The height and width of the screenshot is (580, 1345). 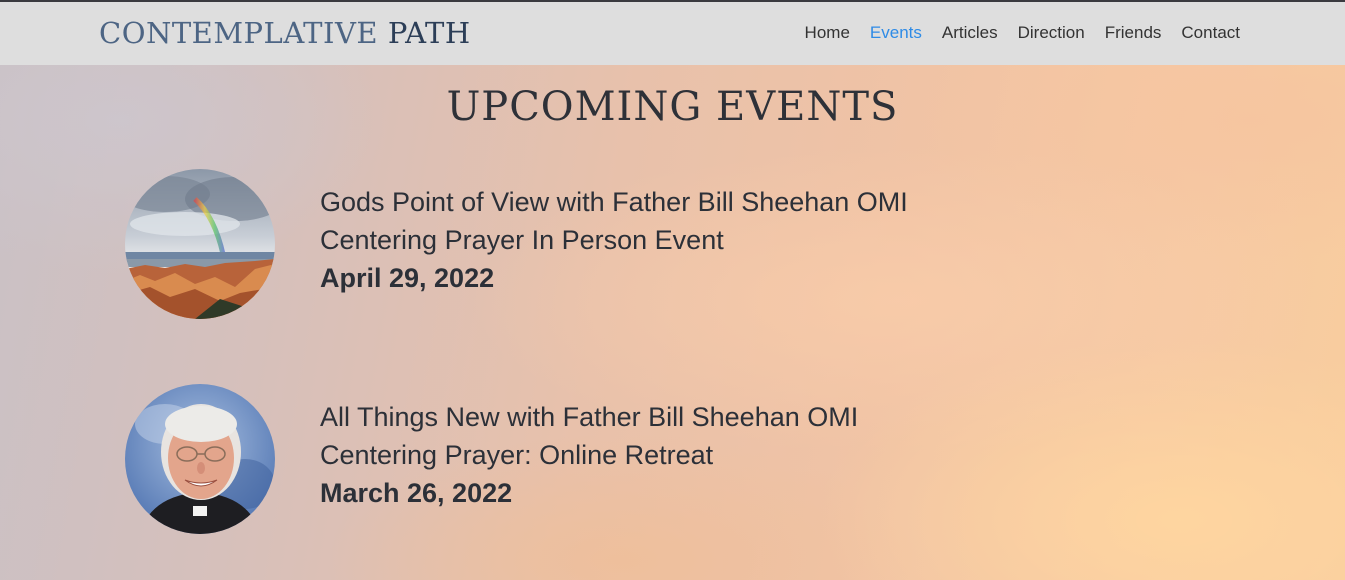 I want to click on nav-events: Events, so click(x=896, y=33).